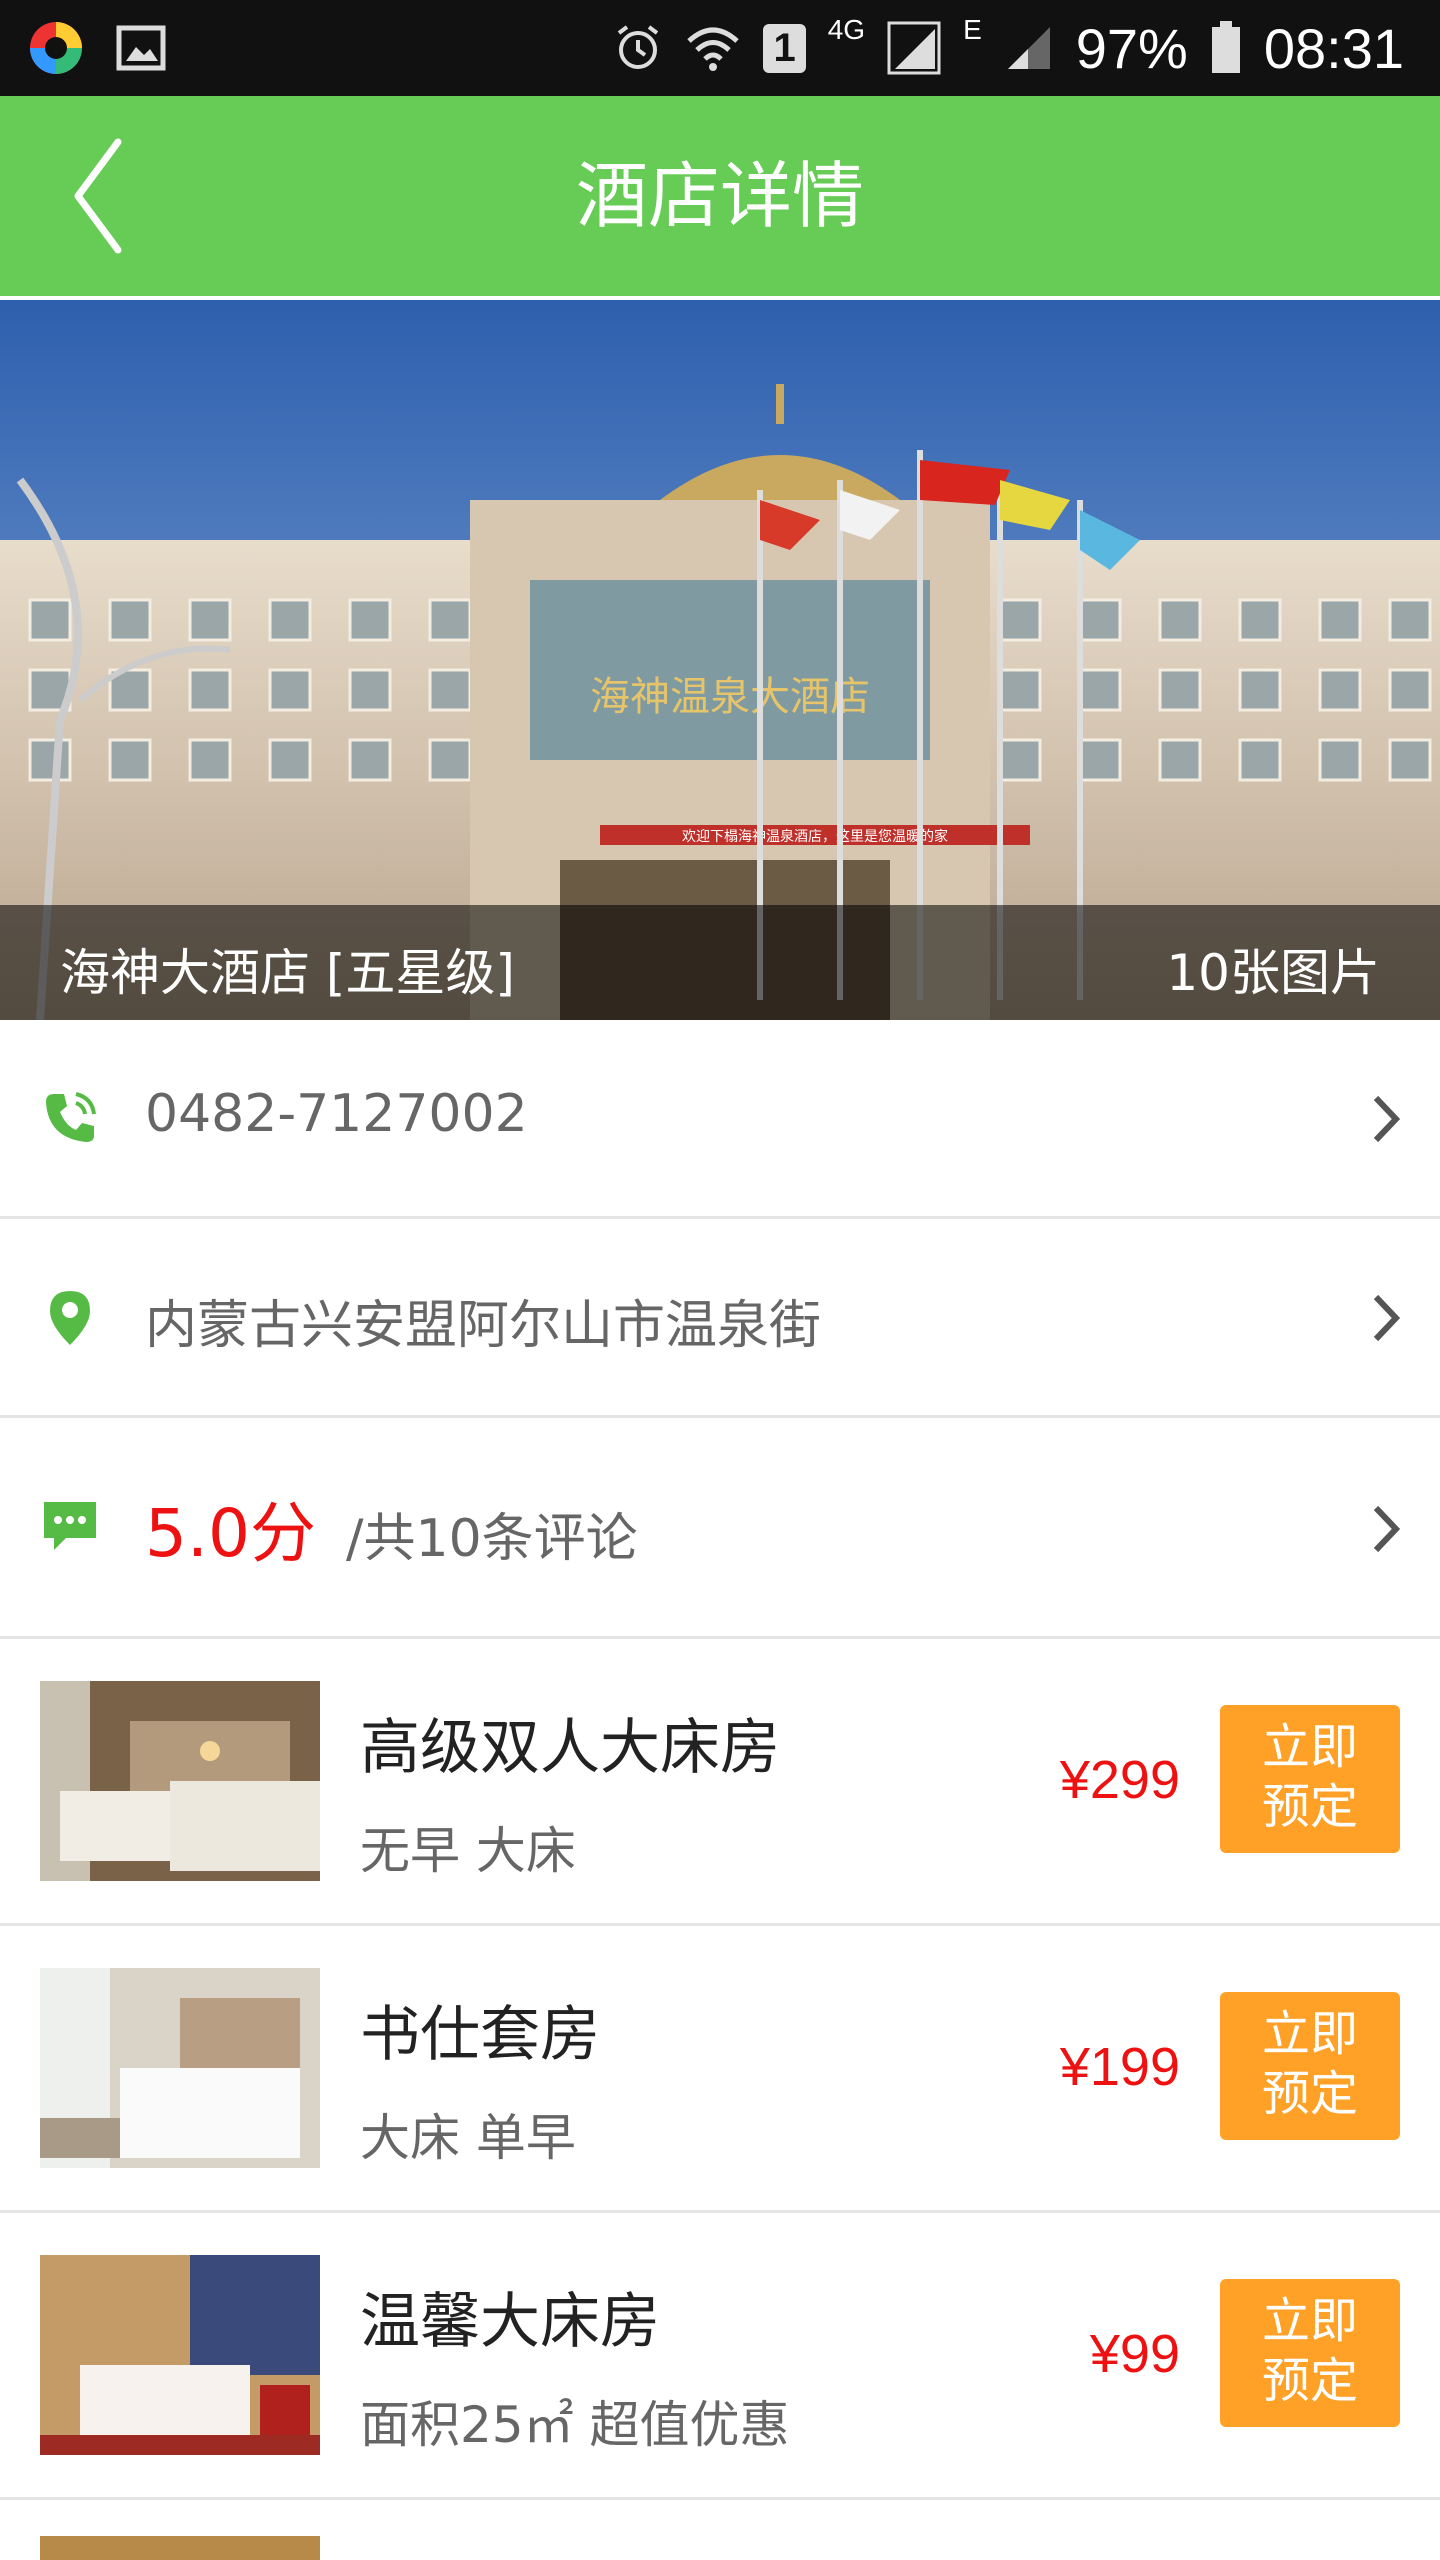 Image resolution: width=1440 pixels, height=2560 pixels. What do you see at coordinates (570, 1748) in the screenshot?
I see `room-name: 高级双人大床房` at bounding box center [570, 1748].